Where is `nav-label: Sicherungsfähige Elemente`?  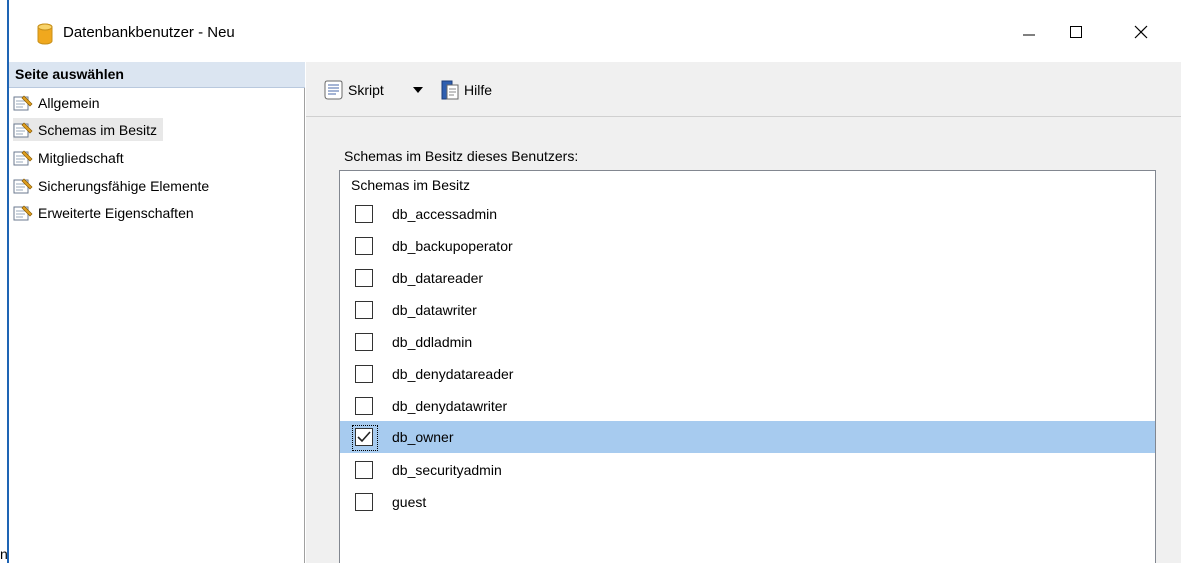
nav-label: Sicherungsfähige Elemente is located at coordinates (124, 185).